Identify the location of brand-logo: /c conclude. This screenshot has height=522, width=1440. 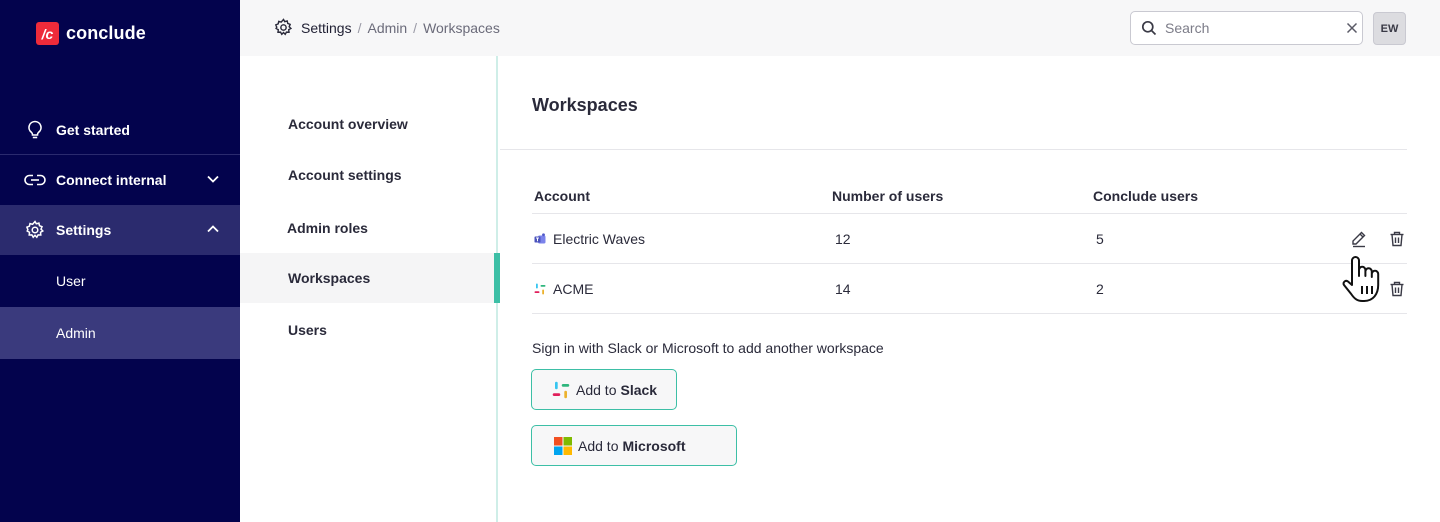
(91, 33).